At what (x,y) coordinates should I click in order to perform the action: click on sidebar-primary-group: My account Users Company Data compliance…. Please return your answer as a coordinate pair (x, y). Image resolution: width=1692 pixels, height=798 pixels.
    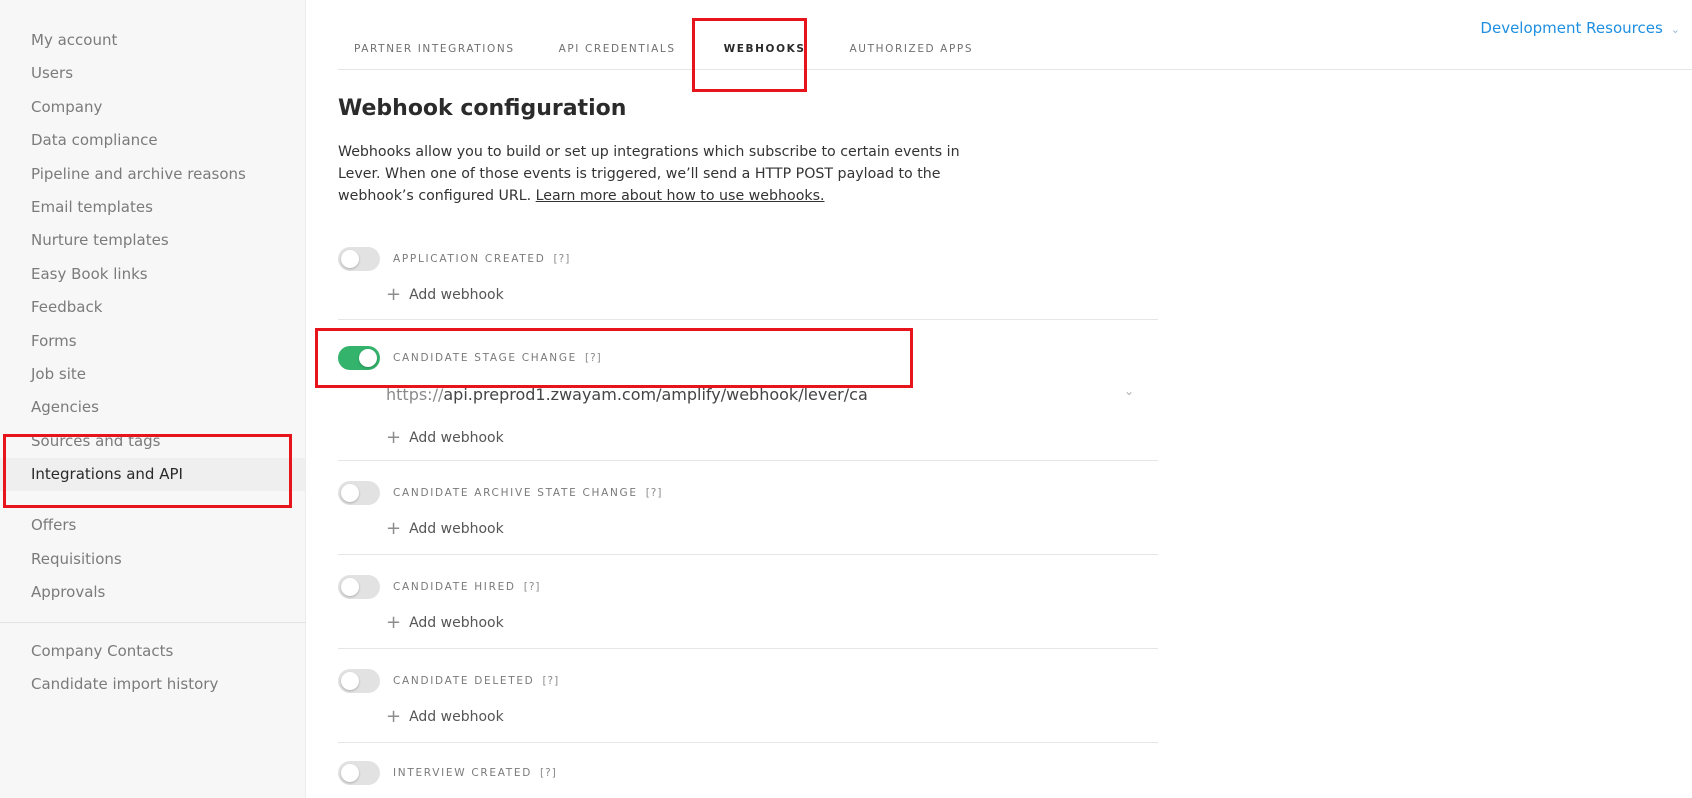
    Looking at the image, I should click on (152, 305).